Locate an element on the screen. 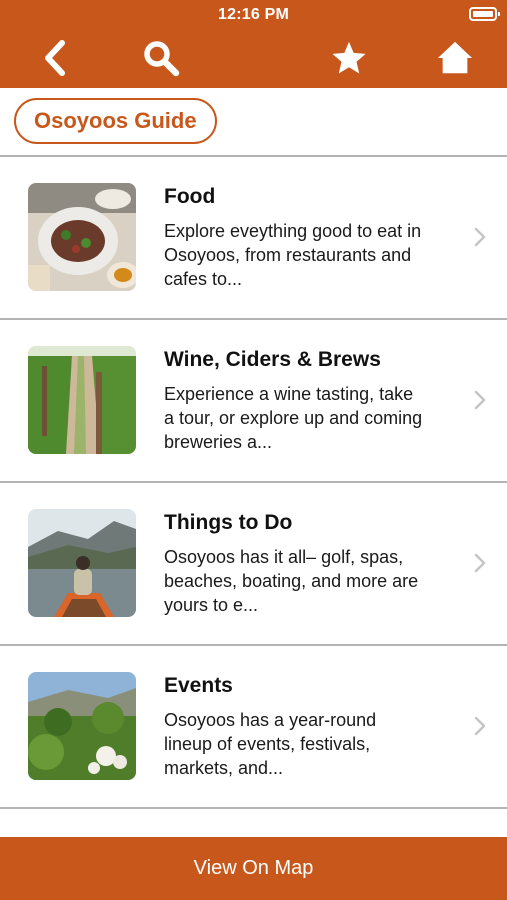  item-title: Food is located at coordinates (190, 196).